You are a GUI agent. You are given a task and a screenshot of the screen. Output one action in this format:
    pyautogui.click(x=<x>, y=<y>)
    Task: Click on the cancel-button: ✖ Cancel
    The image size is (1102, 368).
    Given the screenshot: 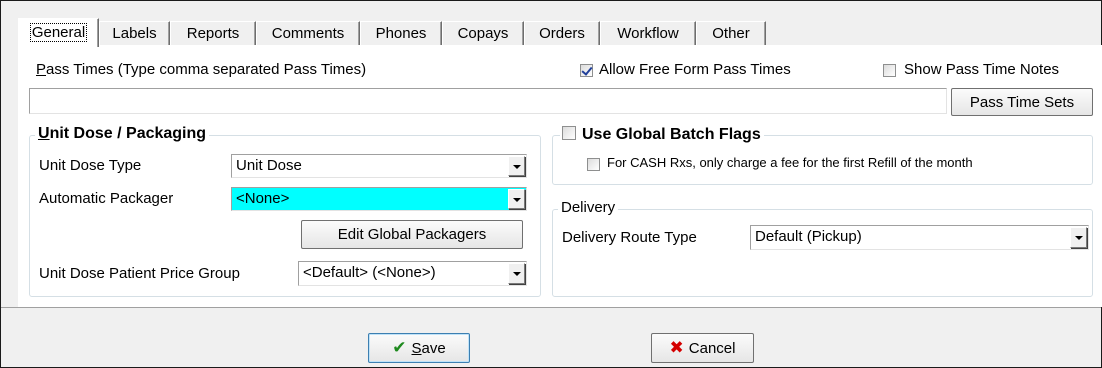 What is the action you would take?
    pyautogui.click(x=702, y=348)
    